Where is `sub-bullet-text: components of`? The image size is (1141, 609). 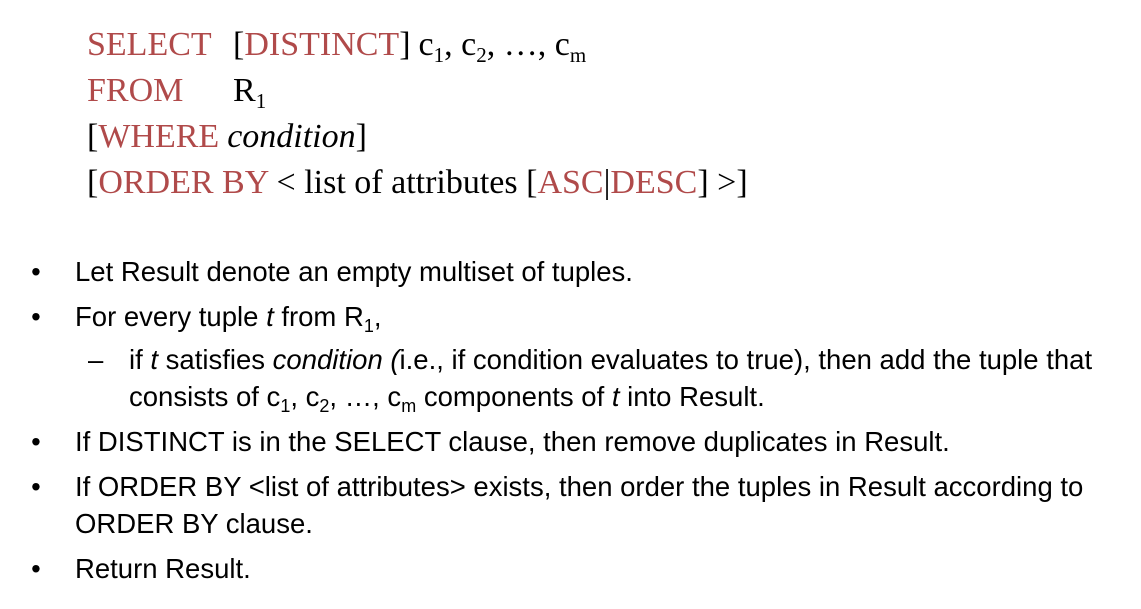
sub-bullet-text: components of is located at coordinates (514, 396).